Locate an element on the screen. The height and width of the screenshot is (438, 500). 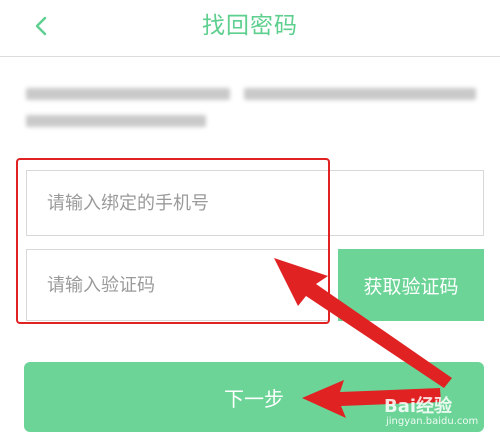
watermark: Bai经验 jingyan.baidu.com is located at coordinates (439, 412).